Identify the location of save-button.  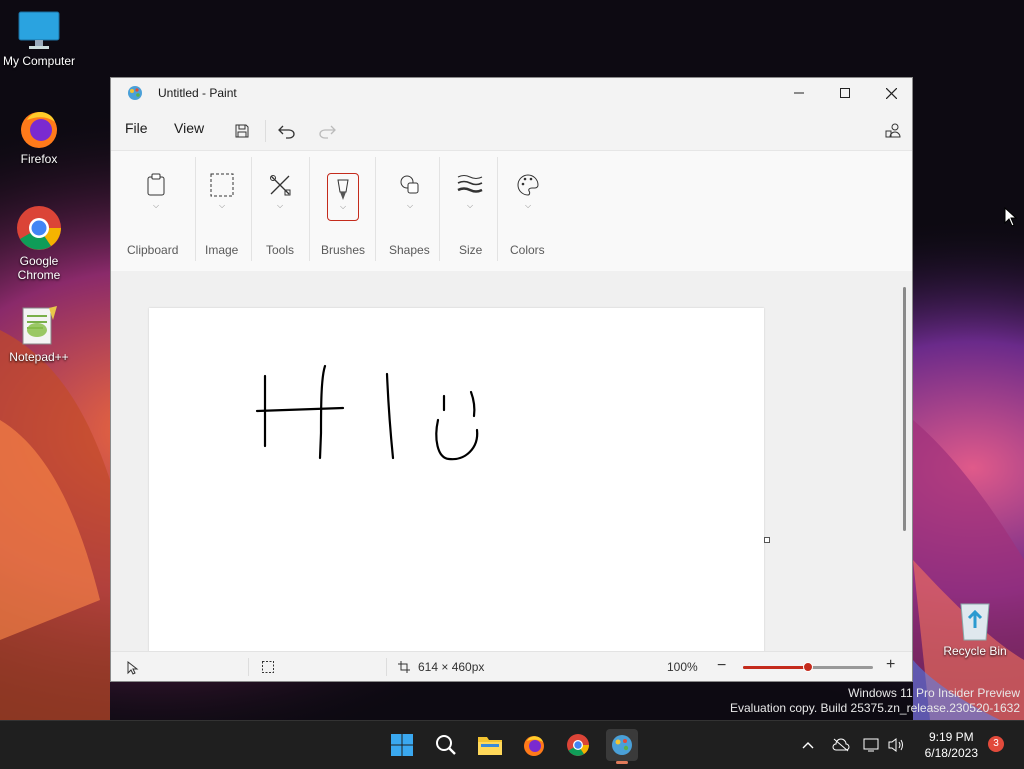
(242, 131).